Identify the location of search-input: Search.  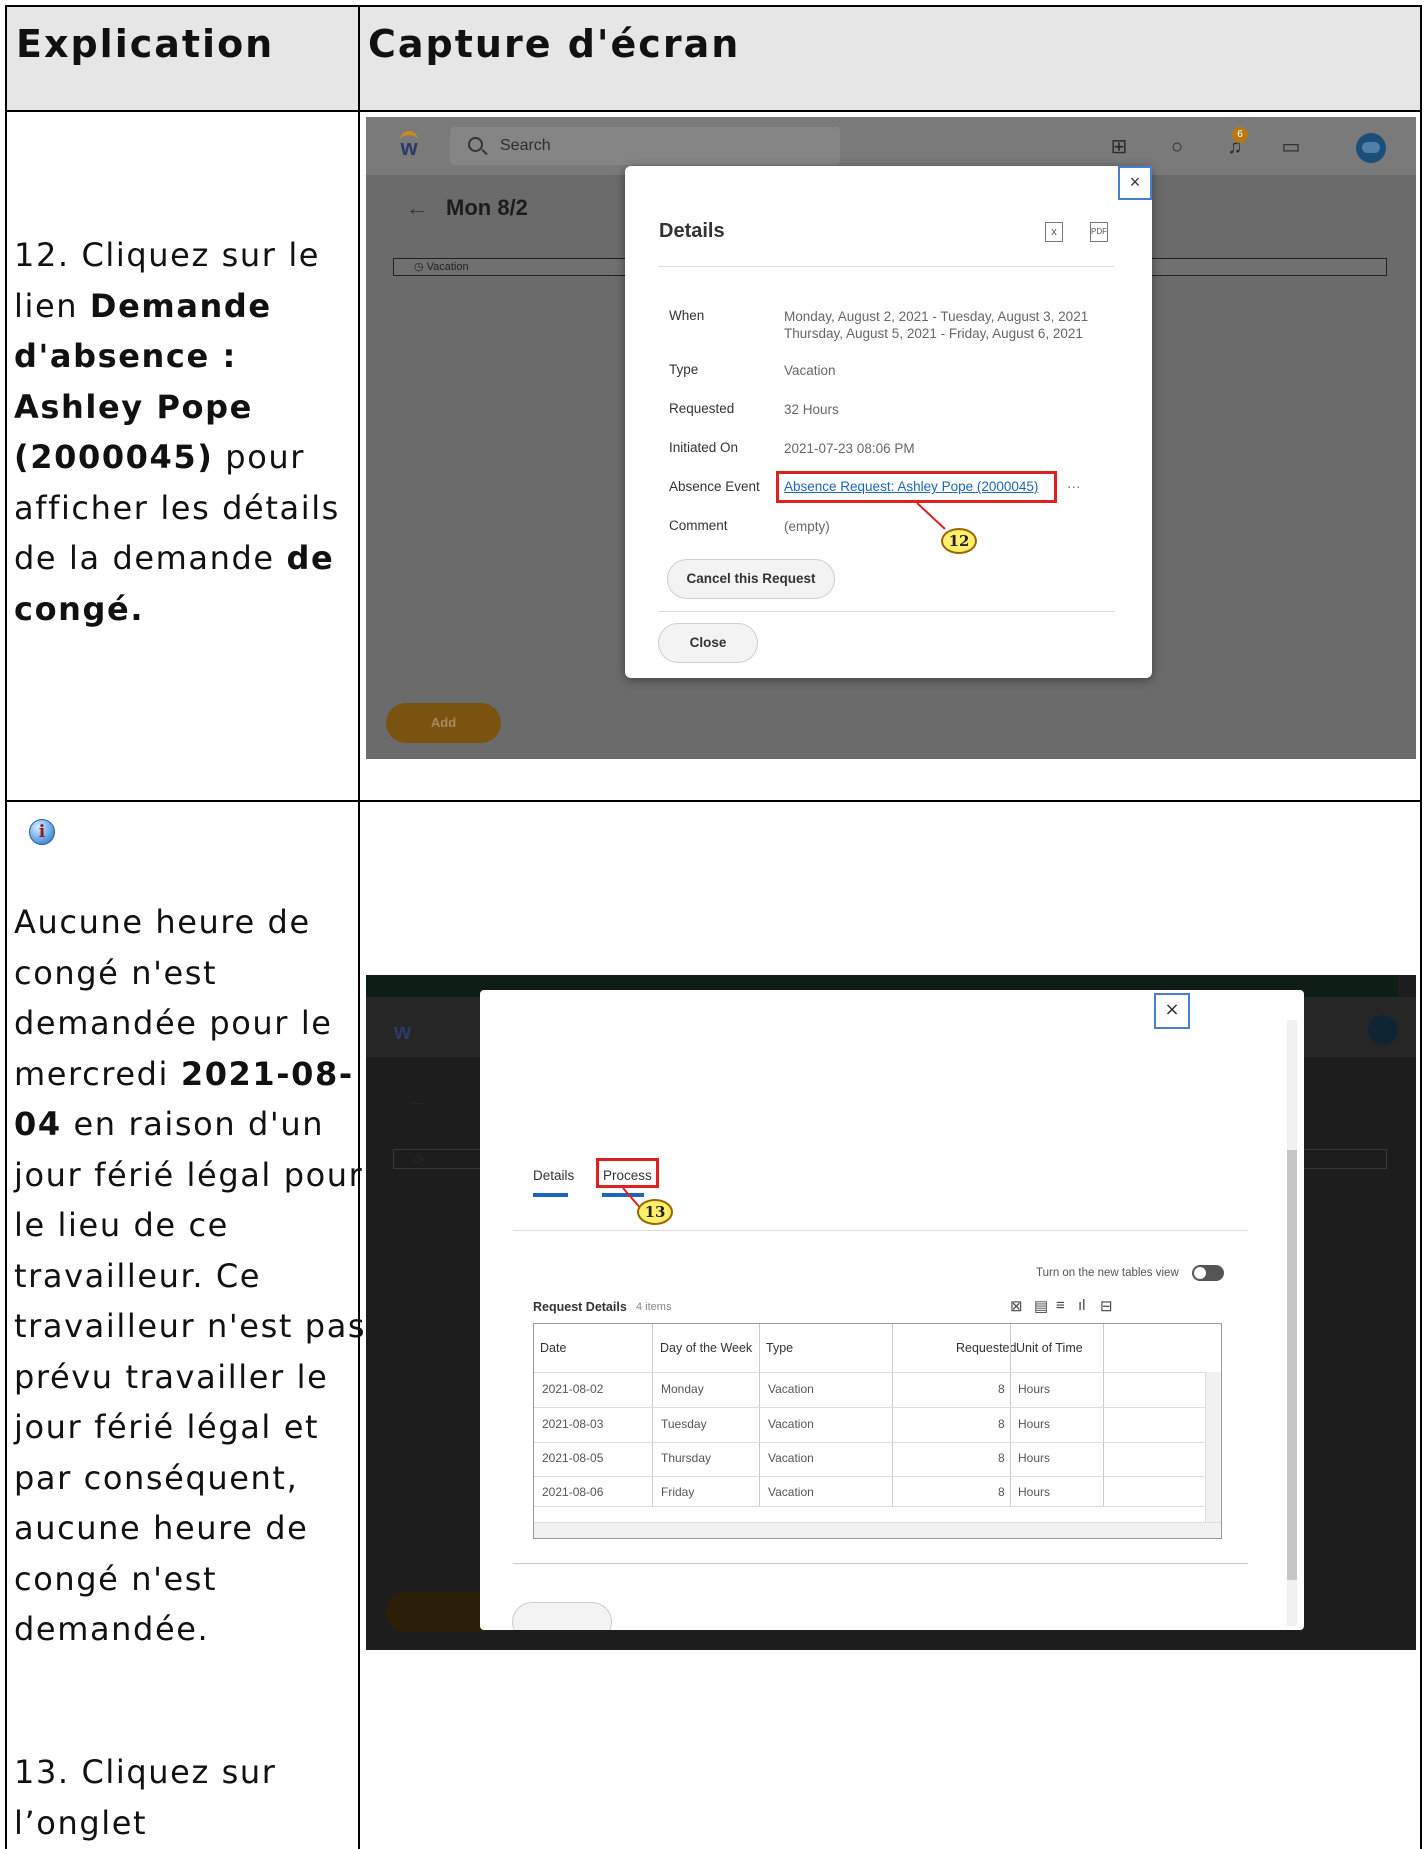
(645, 146).